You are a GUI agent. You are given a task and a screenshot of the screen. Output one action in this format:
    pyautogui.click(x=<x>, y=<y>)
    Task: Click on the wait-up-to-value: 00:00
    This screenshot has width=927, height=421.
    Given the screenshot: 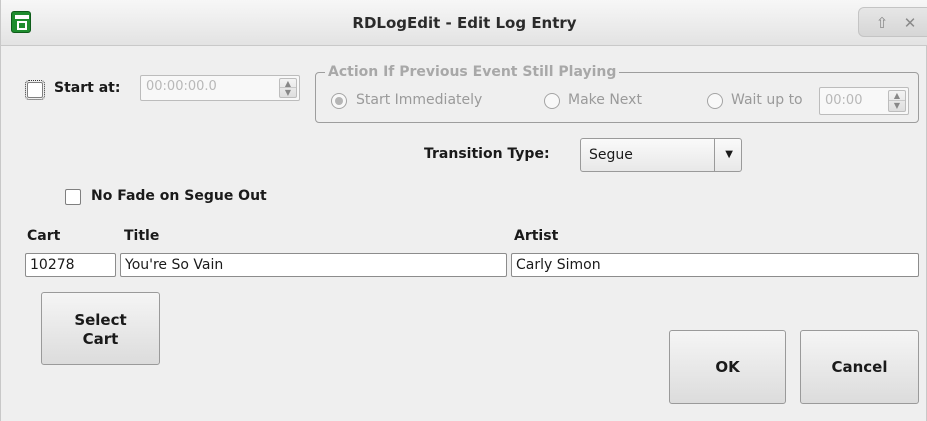 What is the action you would take?
    pyautogui.click(x=844, y=100)
    